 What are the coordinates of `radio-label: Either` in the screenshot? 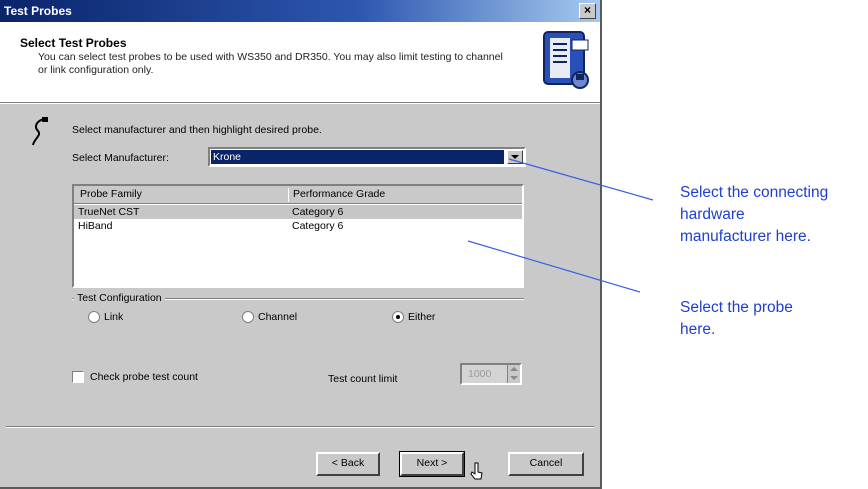 It's located at (422, 317).